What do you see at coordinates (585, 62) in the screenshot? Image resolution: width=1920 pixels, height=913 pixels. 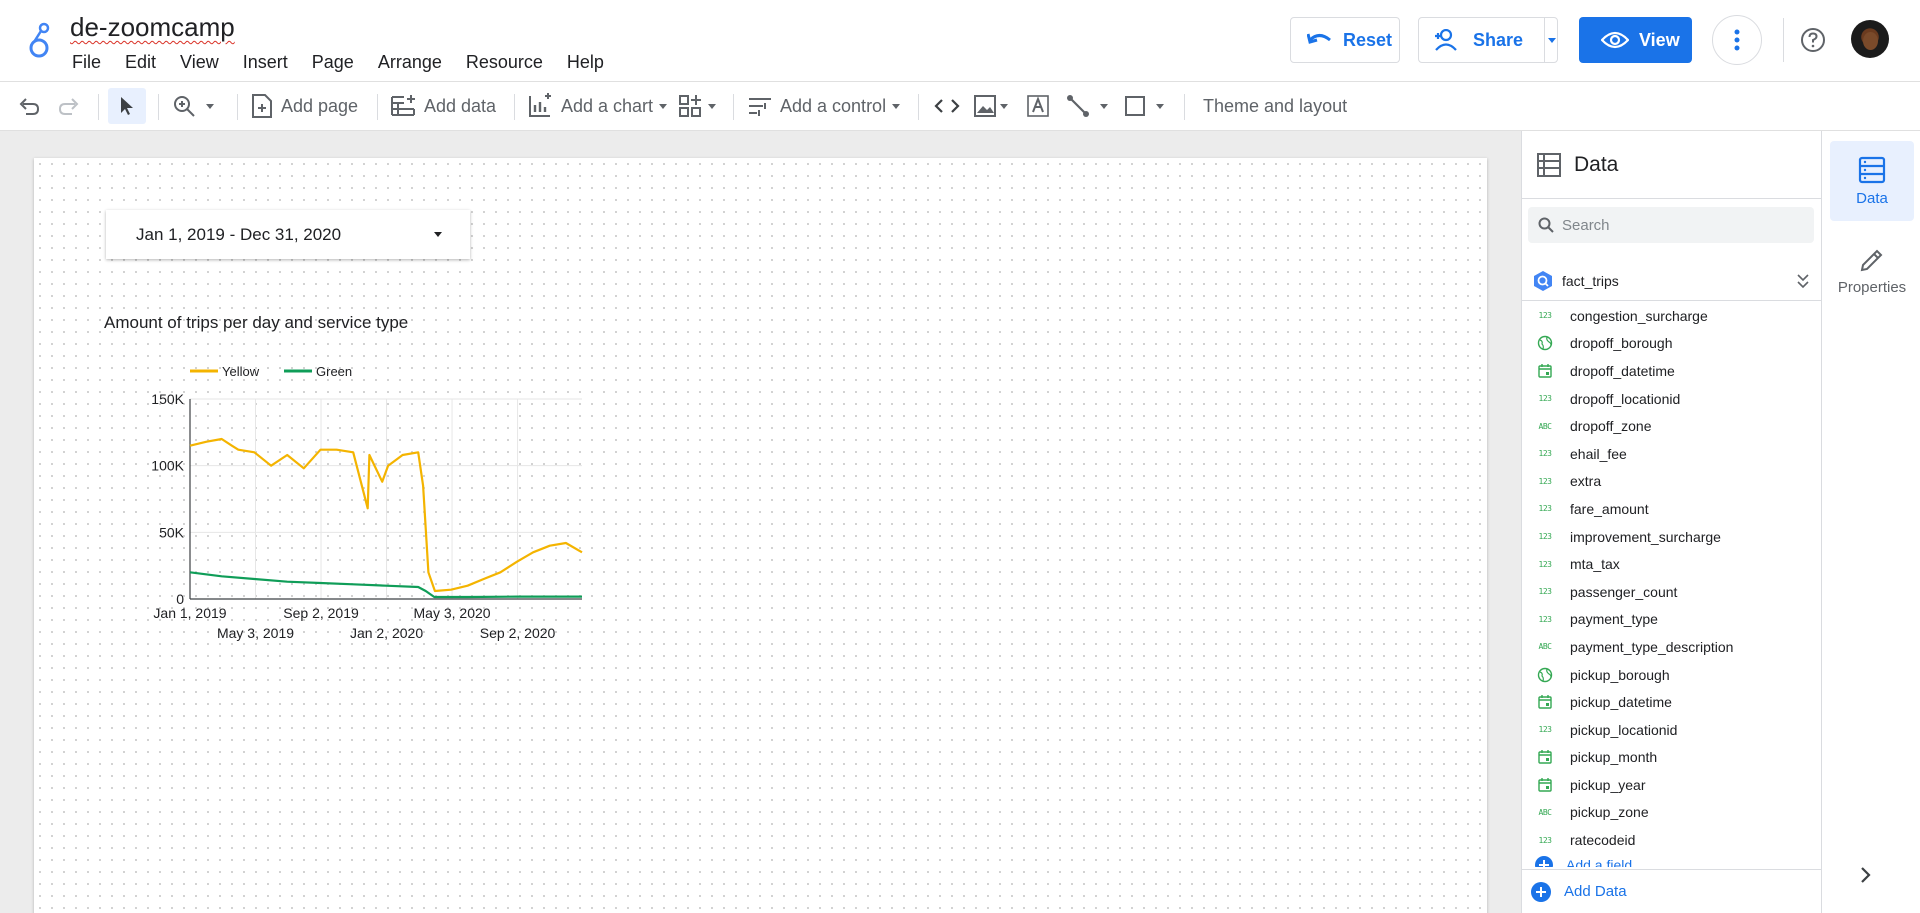 I see `menu-help: Help` at bounding box center [585, 62].